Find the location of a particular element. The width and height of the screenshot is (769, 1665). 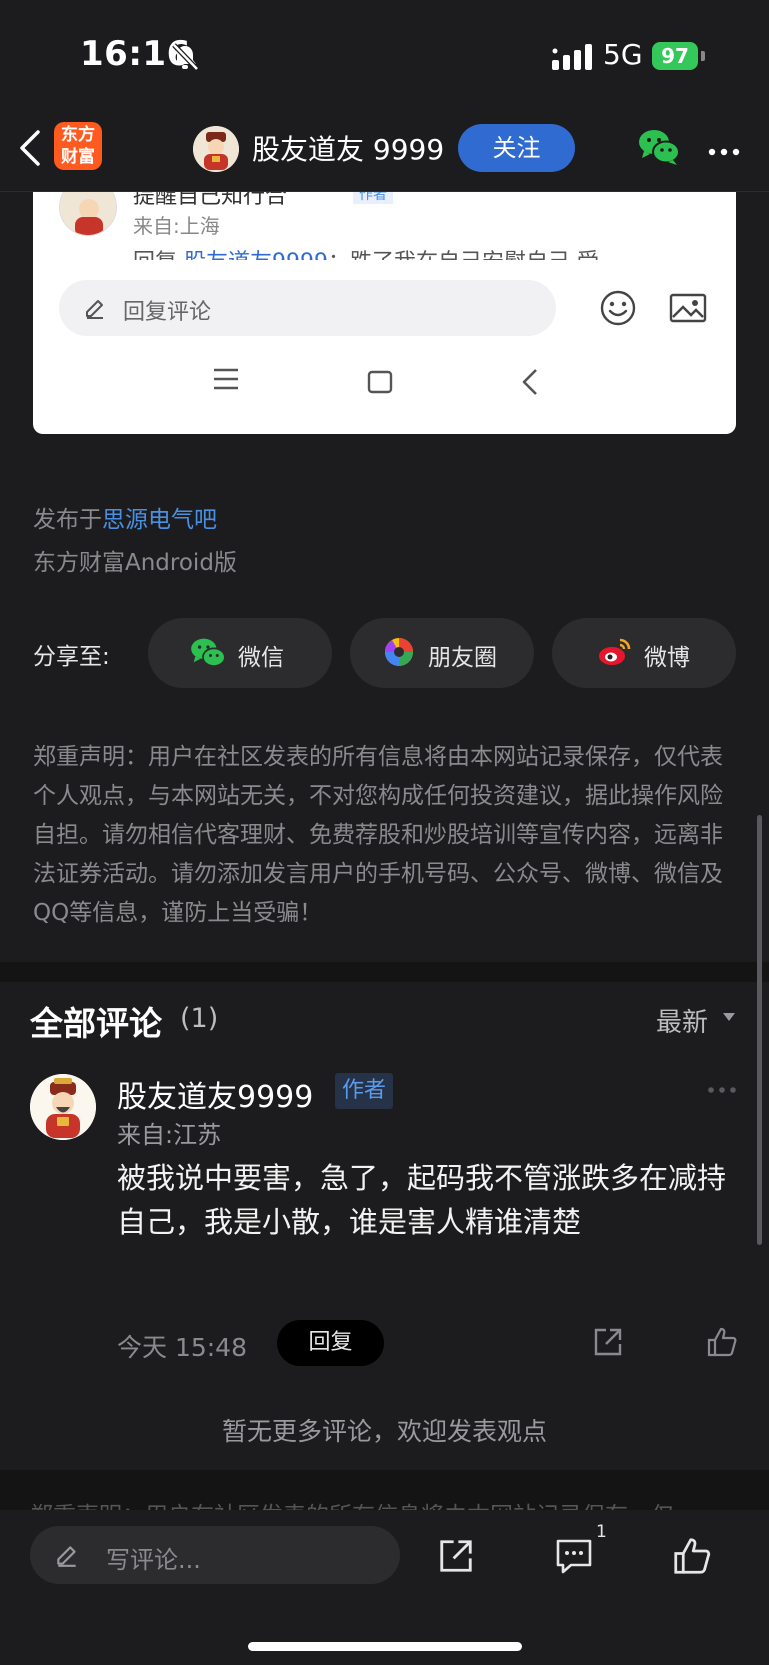

network-label: 5G is located at coordinates (623, 54).